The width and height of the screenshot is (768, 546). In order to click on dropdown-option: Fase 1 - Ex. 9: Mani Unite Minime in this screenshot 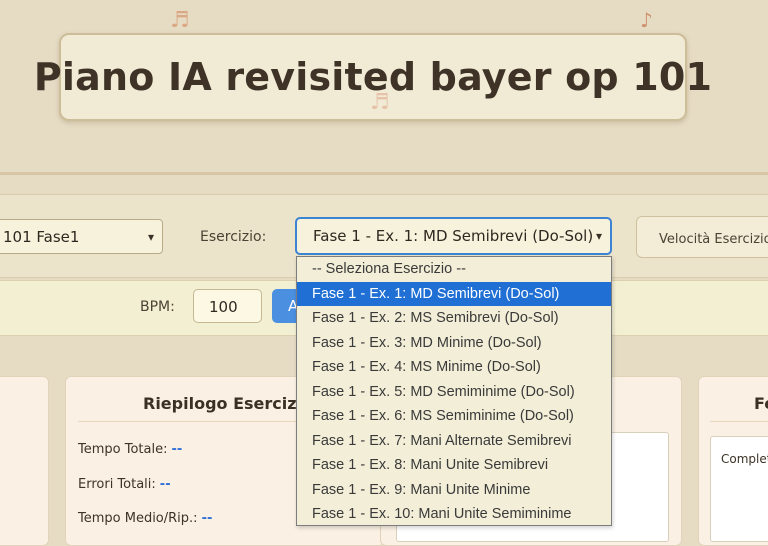, I will do `click(454, 490)`.